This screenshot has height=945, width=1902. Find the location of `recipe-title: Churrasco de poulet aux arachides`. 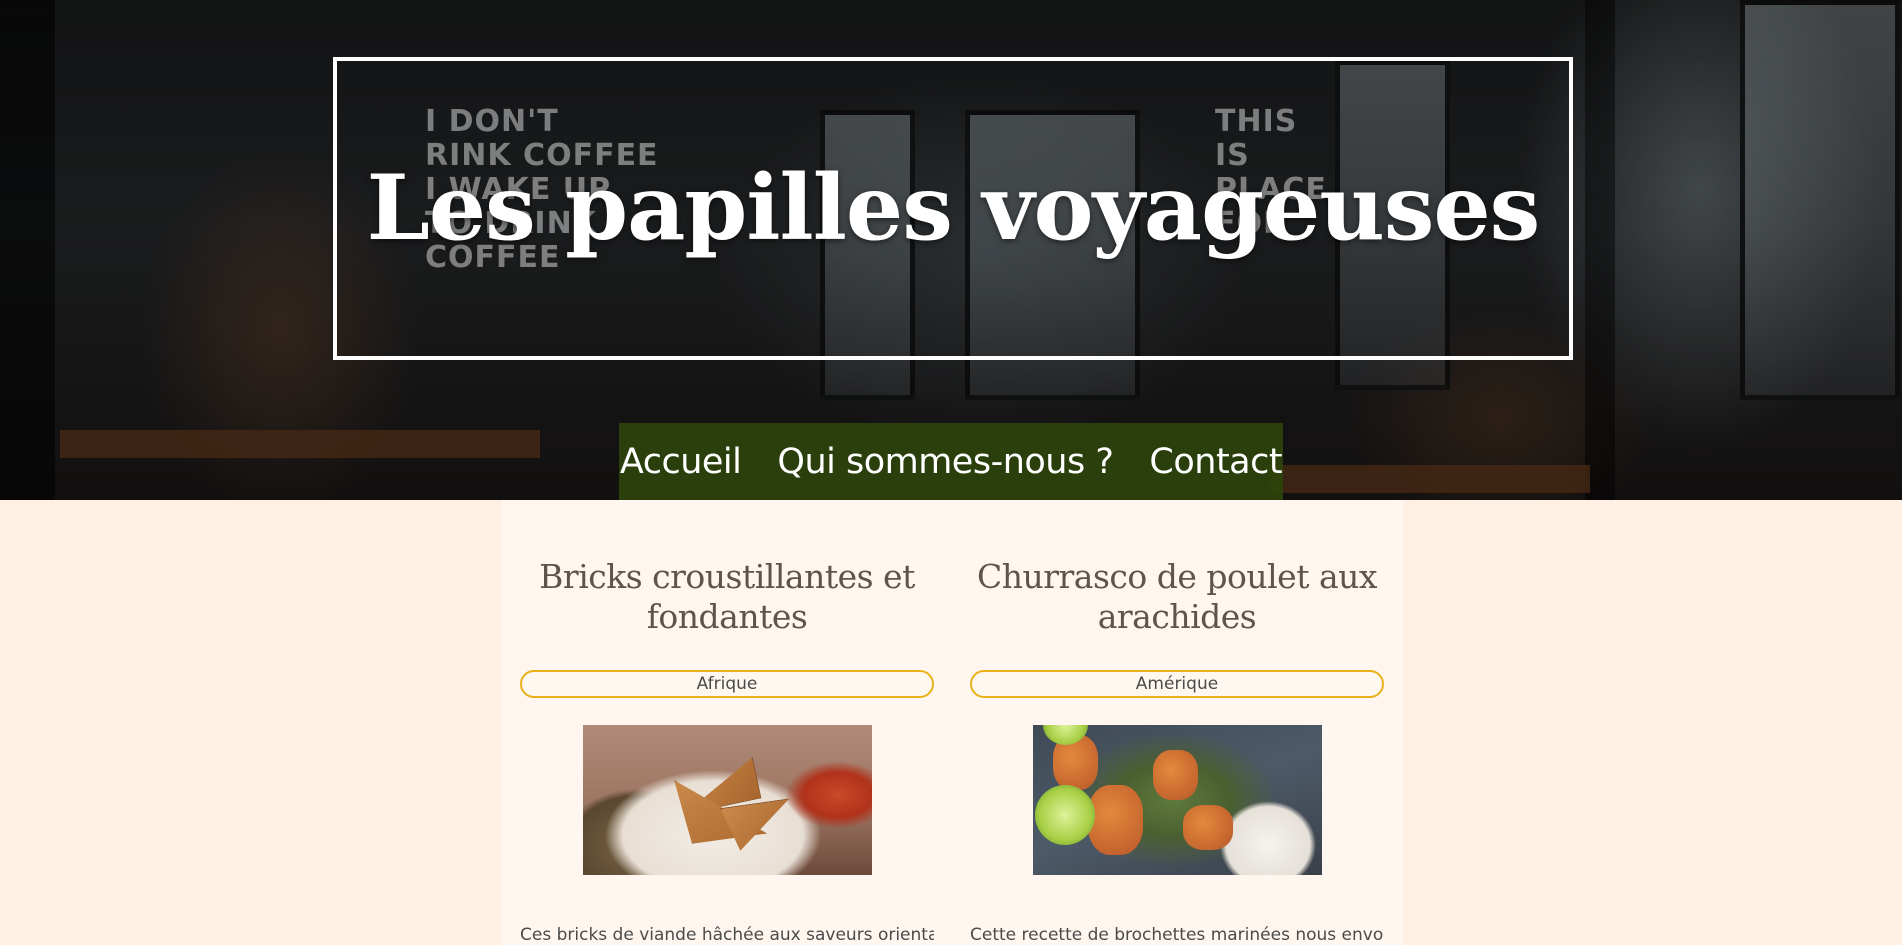

recipe-title: Churrasco de poulet aux arachides is located at coordinates (1177, 597).